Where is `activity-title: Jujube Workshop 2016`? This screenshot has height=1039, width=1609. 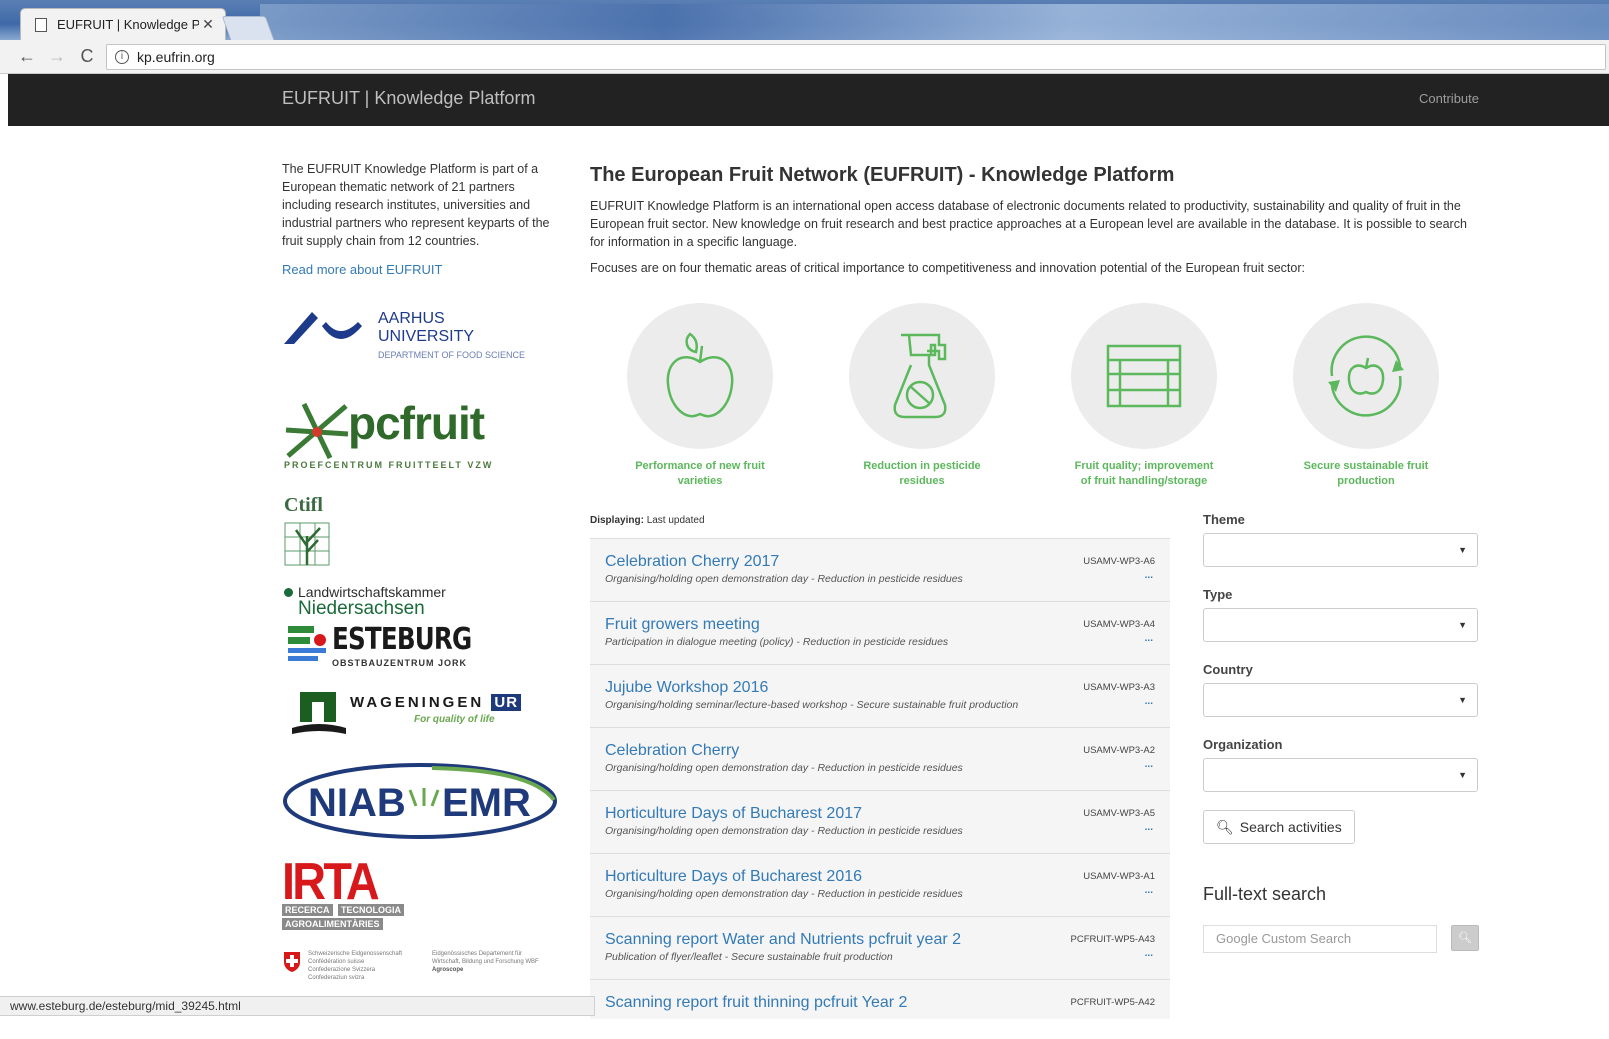 activity-title: Jujube Workshop 2016 is located at coordinates (686, 688).